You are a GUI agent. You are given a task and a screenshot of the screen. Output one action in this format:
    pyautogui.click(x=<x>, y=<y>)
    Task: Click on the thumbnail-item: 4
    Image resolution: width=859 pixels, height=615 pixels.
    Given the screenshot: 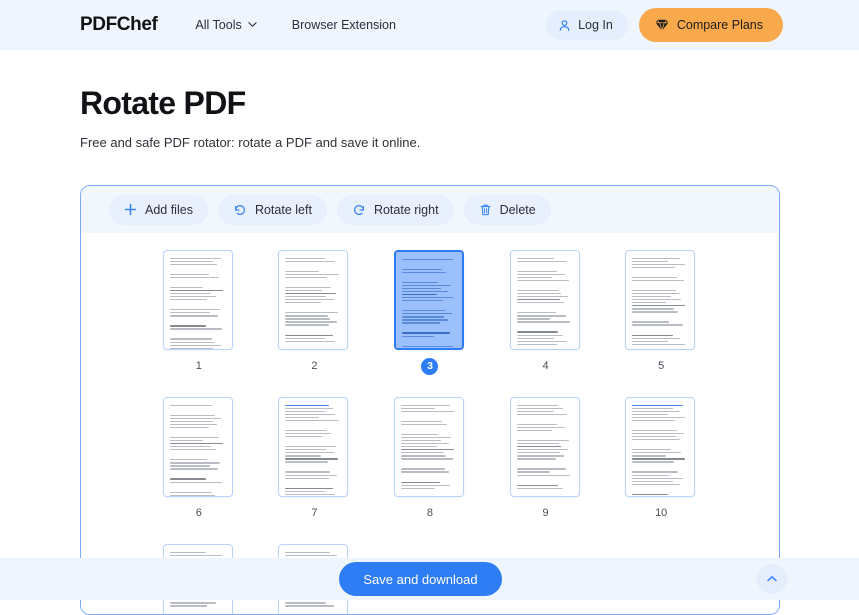 What is the action you would take?
    pyautogui.click(x=546, y=312)
    